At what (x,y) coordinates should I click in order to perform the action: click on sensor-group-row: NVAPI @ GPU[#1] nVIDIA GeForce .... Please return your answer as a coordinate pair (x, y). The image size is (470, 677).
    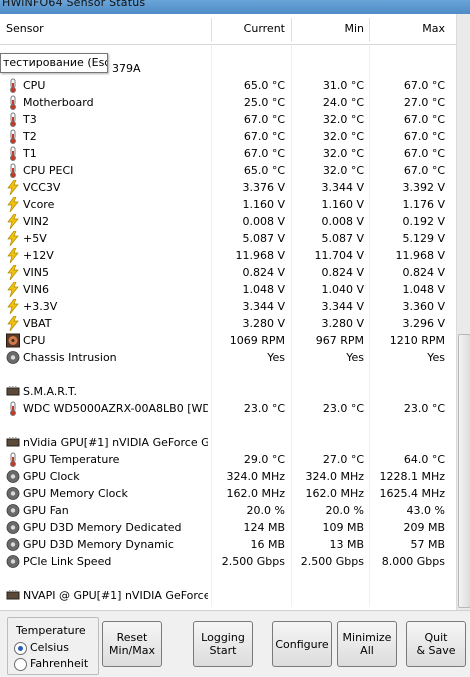
    Looking at the image, I should click on (228, 595).